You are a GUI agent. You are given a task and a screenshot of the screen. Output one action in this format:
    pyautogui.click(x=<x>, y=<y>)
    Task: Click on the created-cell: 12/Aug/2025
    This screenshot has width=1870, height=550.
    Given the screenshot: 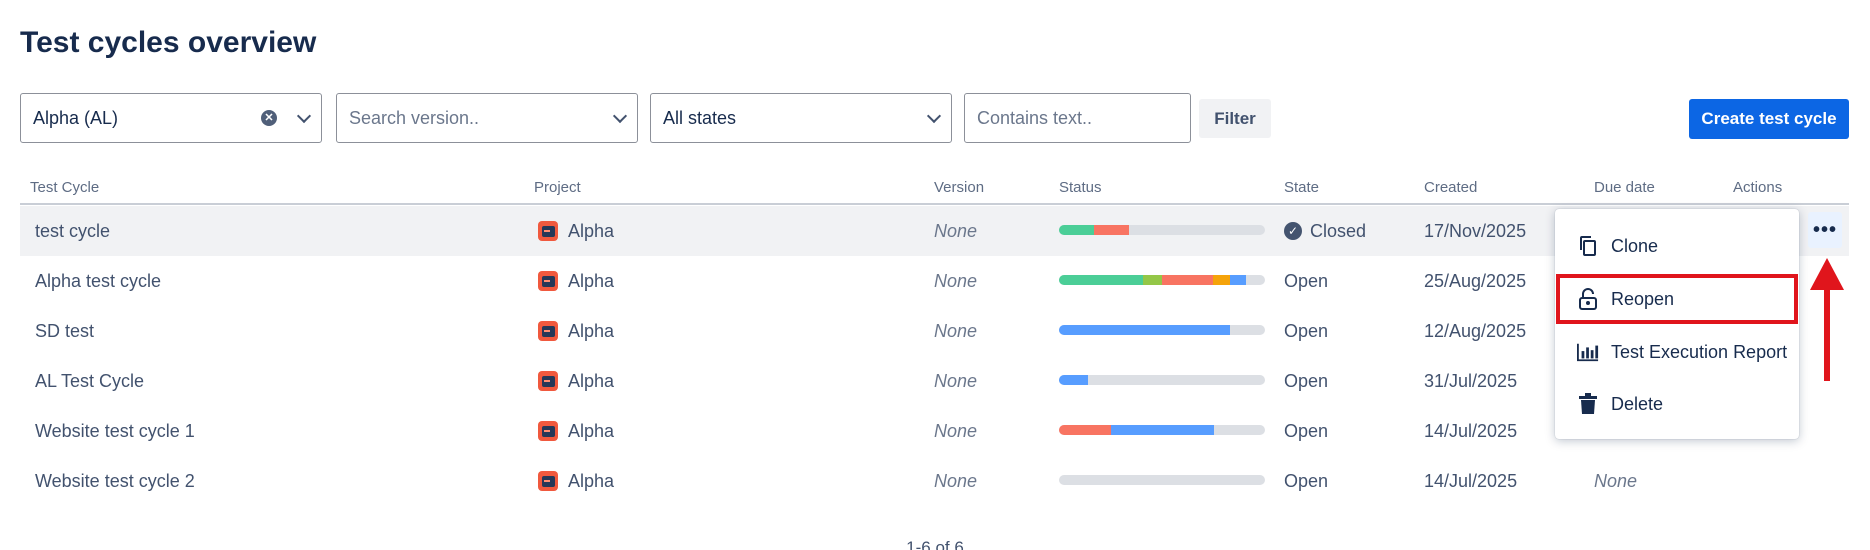 What is the action you would take?
    pyautogui.click(x=1475, y=330)
    